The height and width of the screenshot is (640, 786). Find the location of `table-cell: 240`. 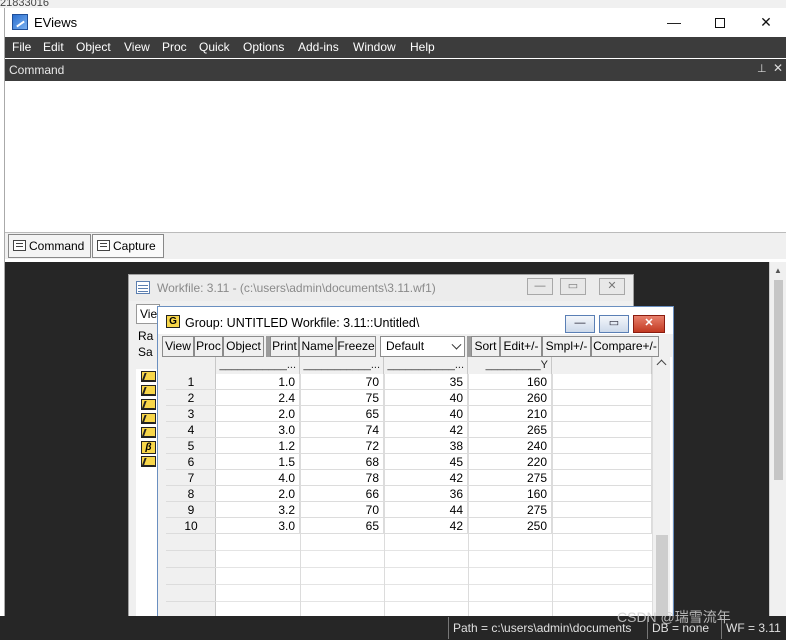

table-cell: 240 is located at coordinates (510, 446).